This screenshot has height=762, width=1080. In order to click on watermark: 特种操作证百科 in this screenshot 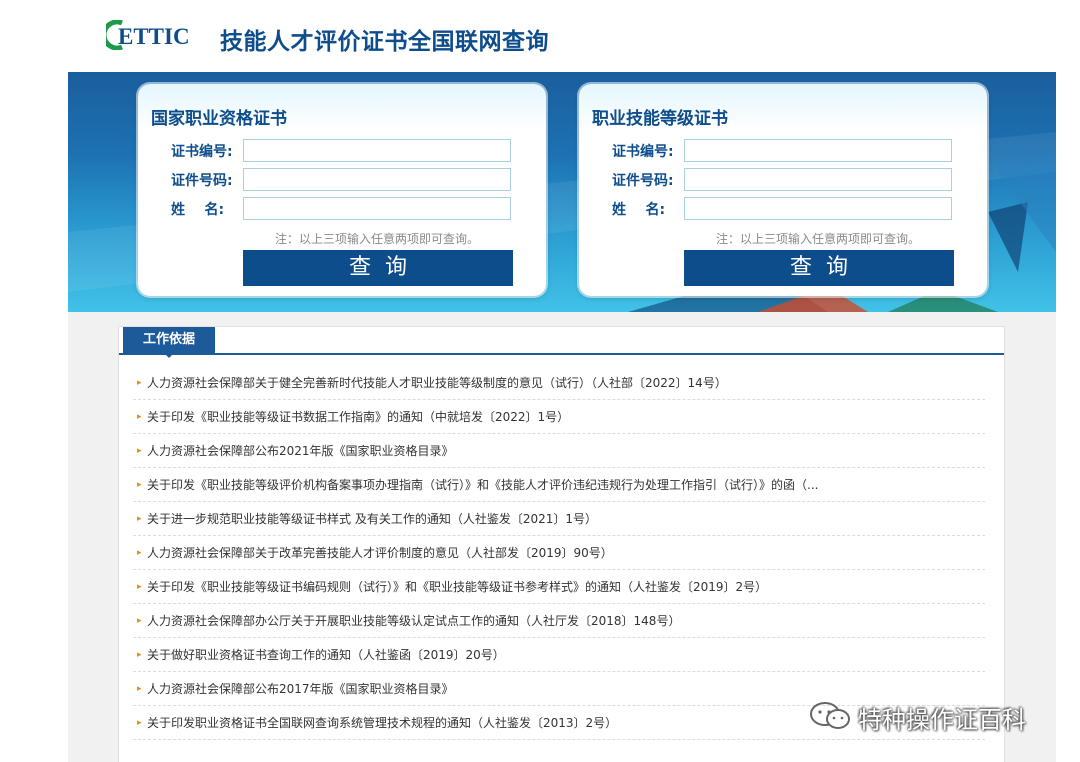, I will do `click(933, 716)`.